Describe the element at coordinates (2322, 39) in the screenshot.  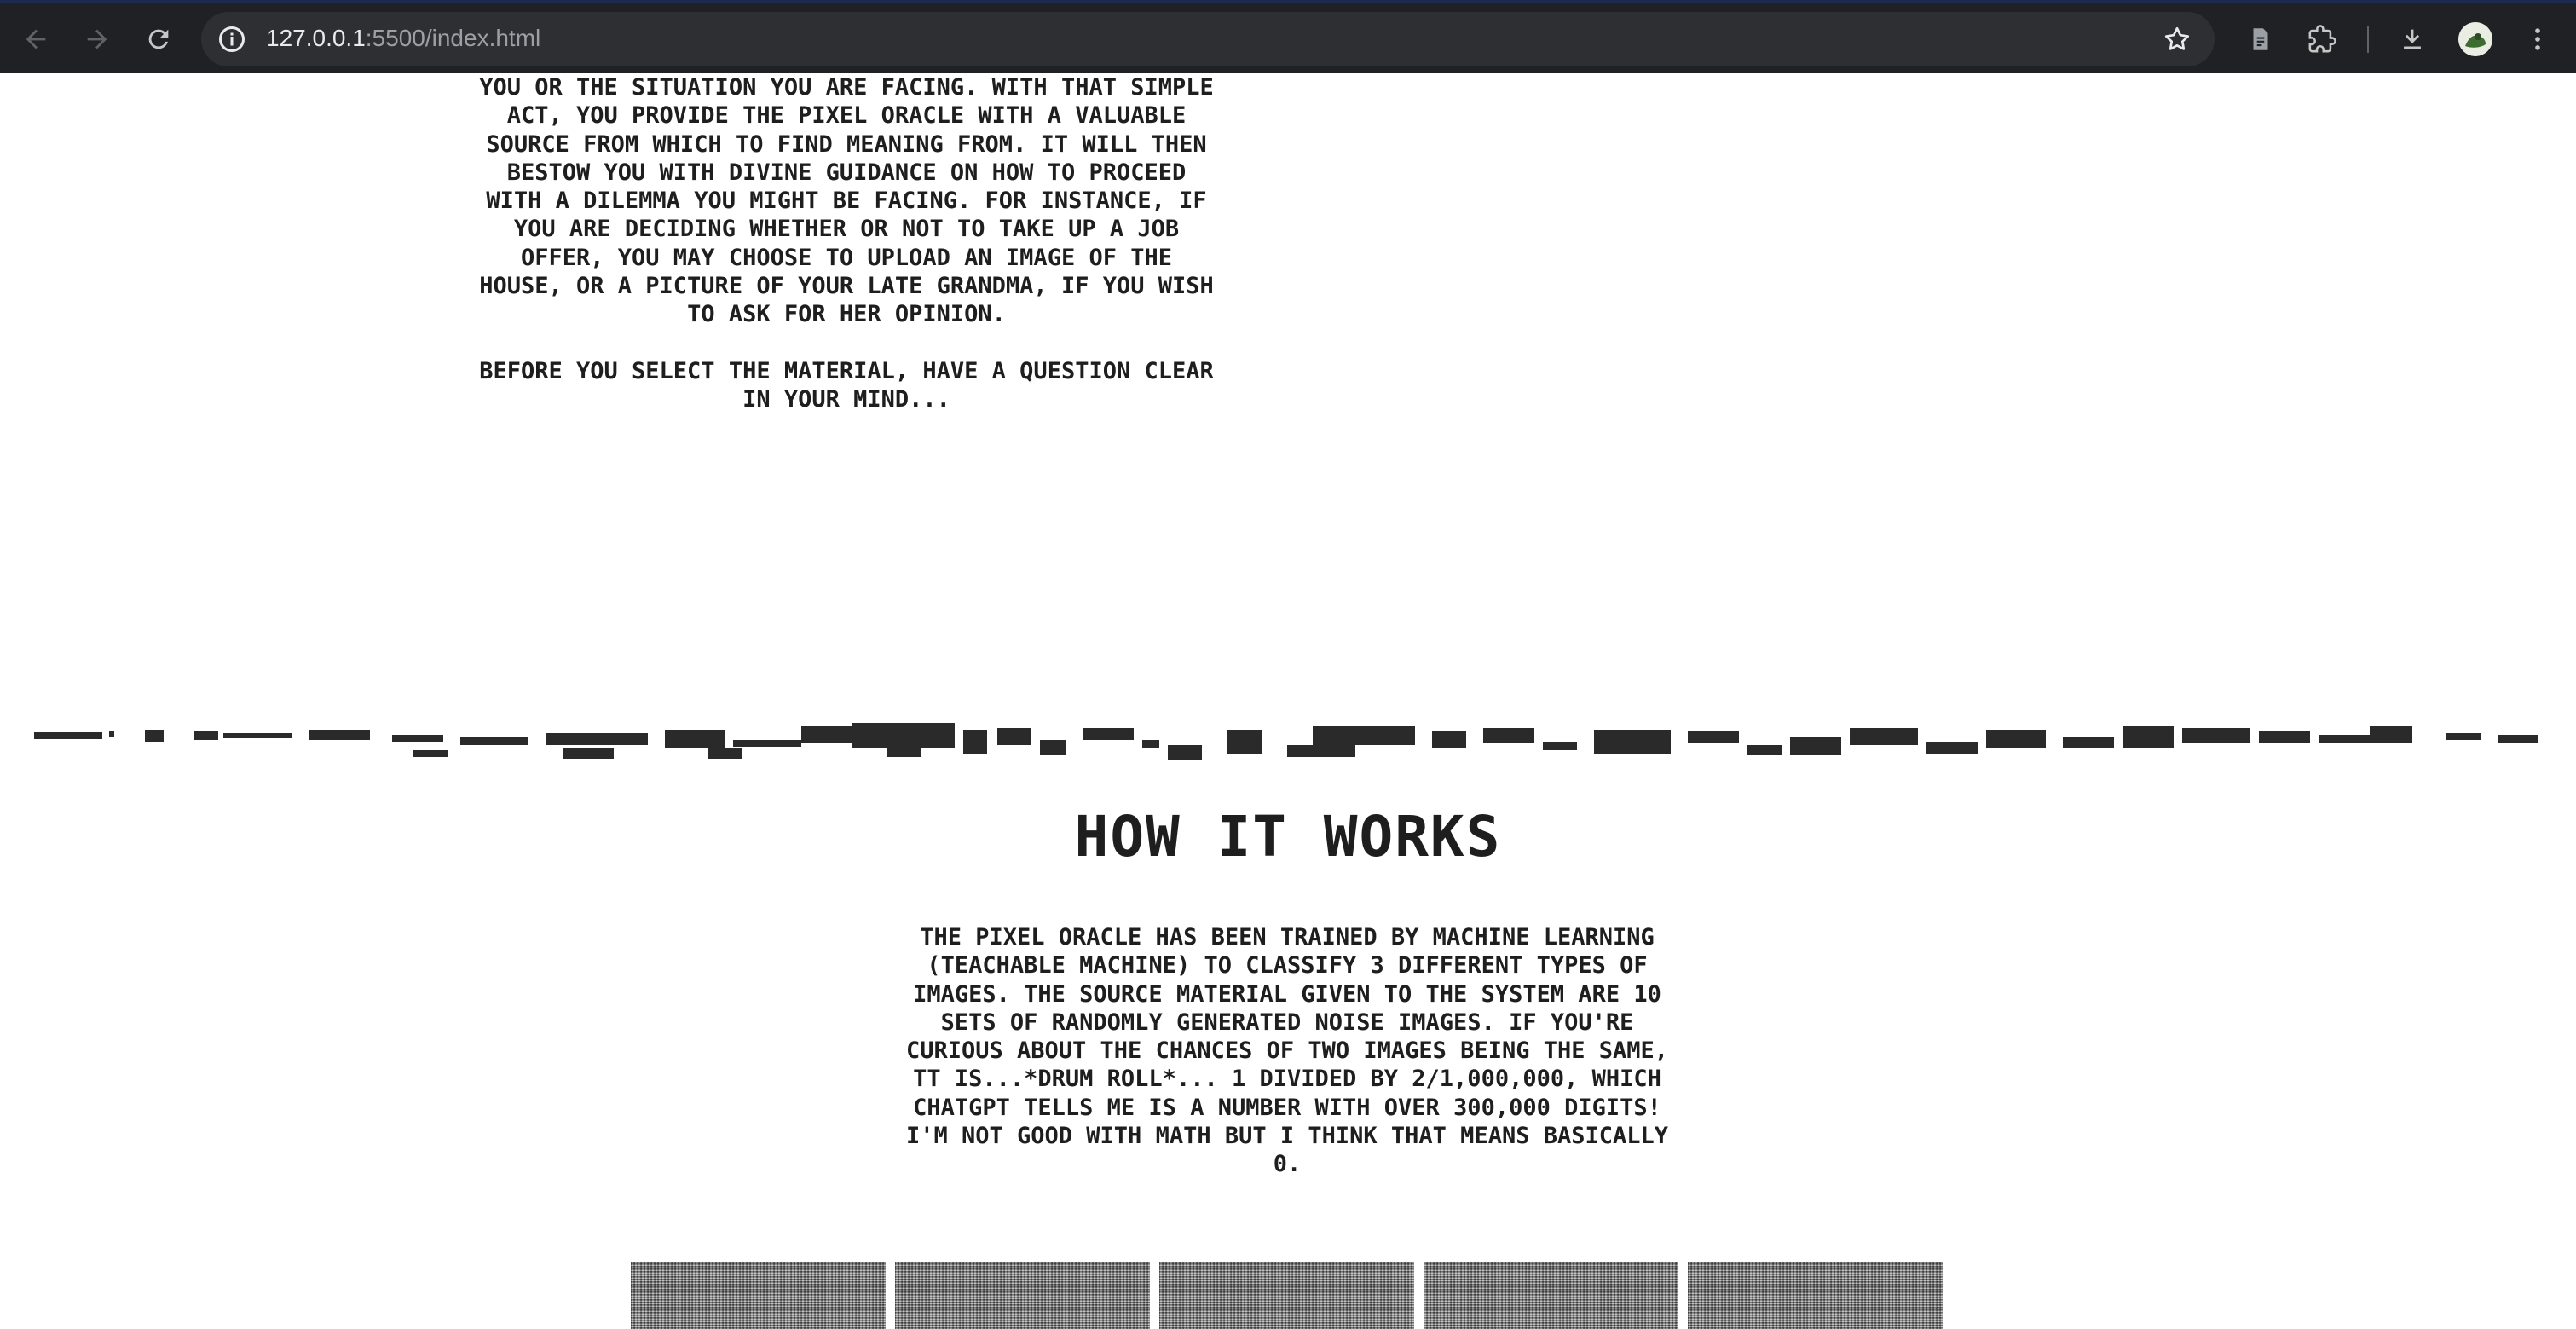
I see `extensions-icon` at that location.